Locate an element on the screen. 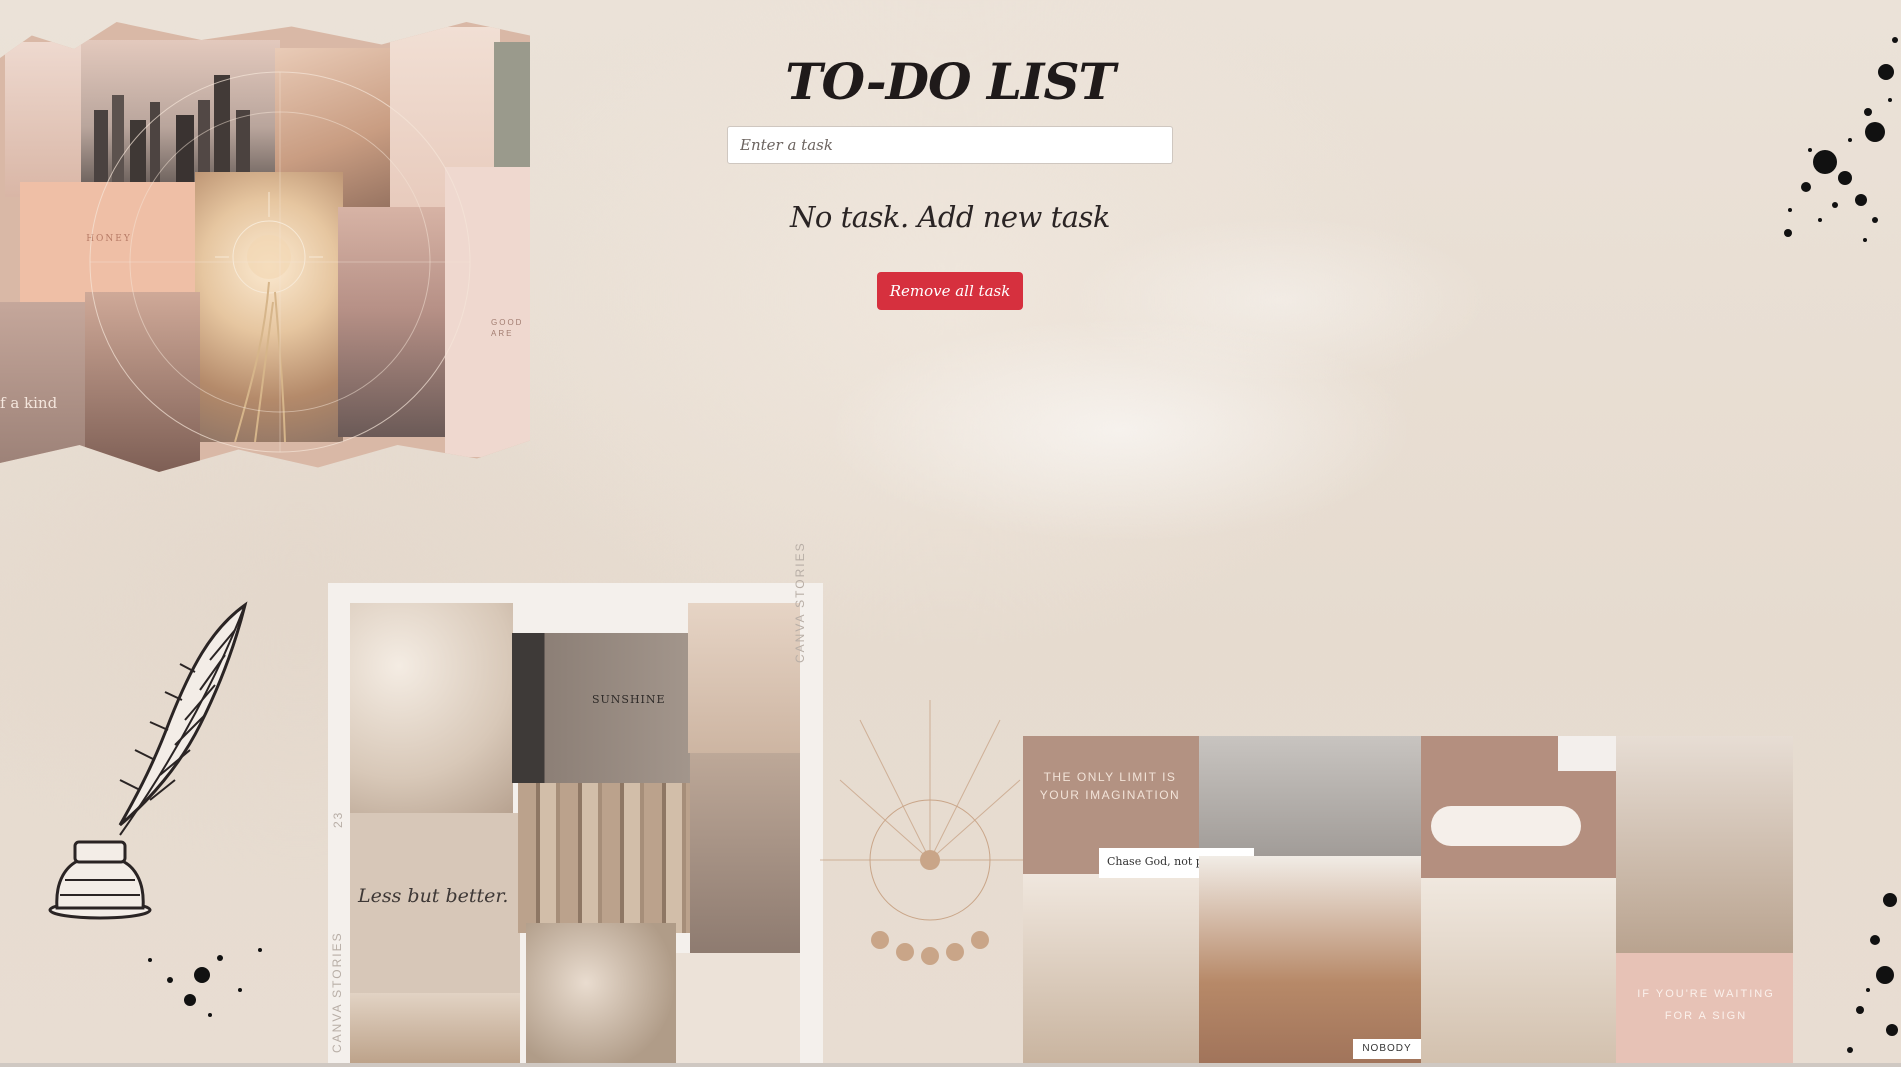 This screenshot has height=1067, width=1901. arch-image is located at coordinates (512, 114).